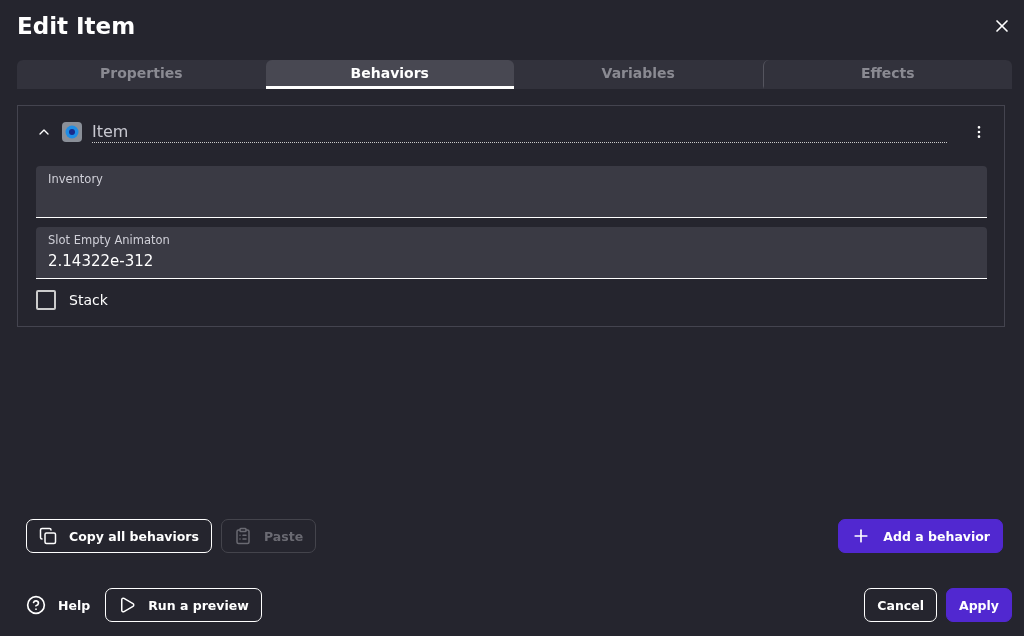 This screenshot has height=636, width=1024. I want to click on field-label: Slot Empty Animaton, so click(109, 240).